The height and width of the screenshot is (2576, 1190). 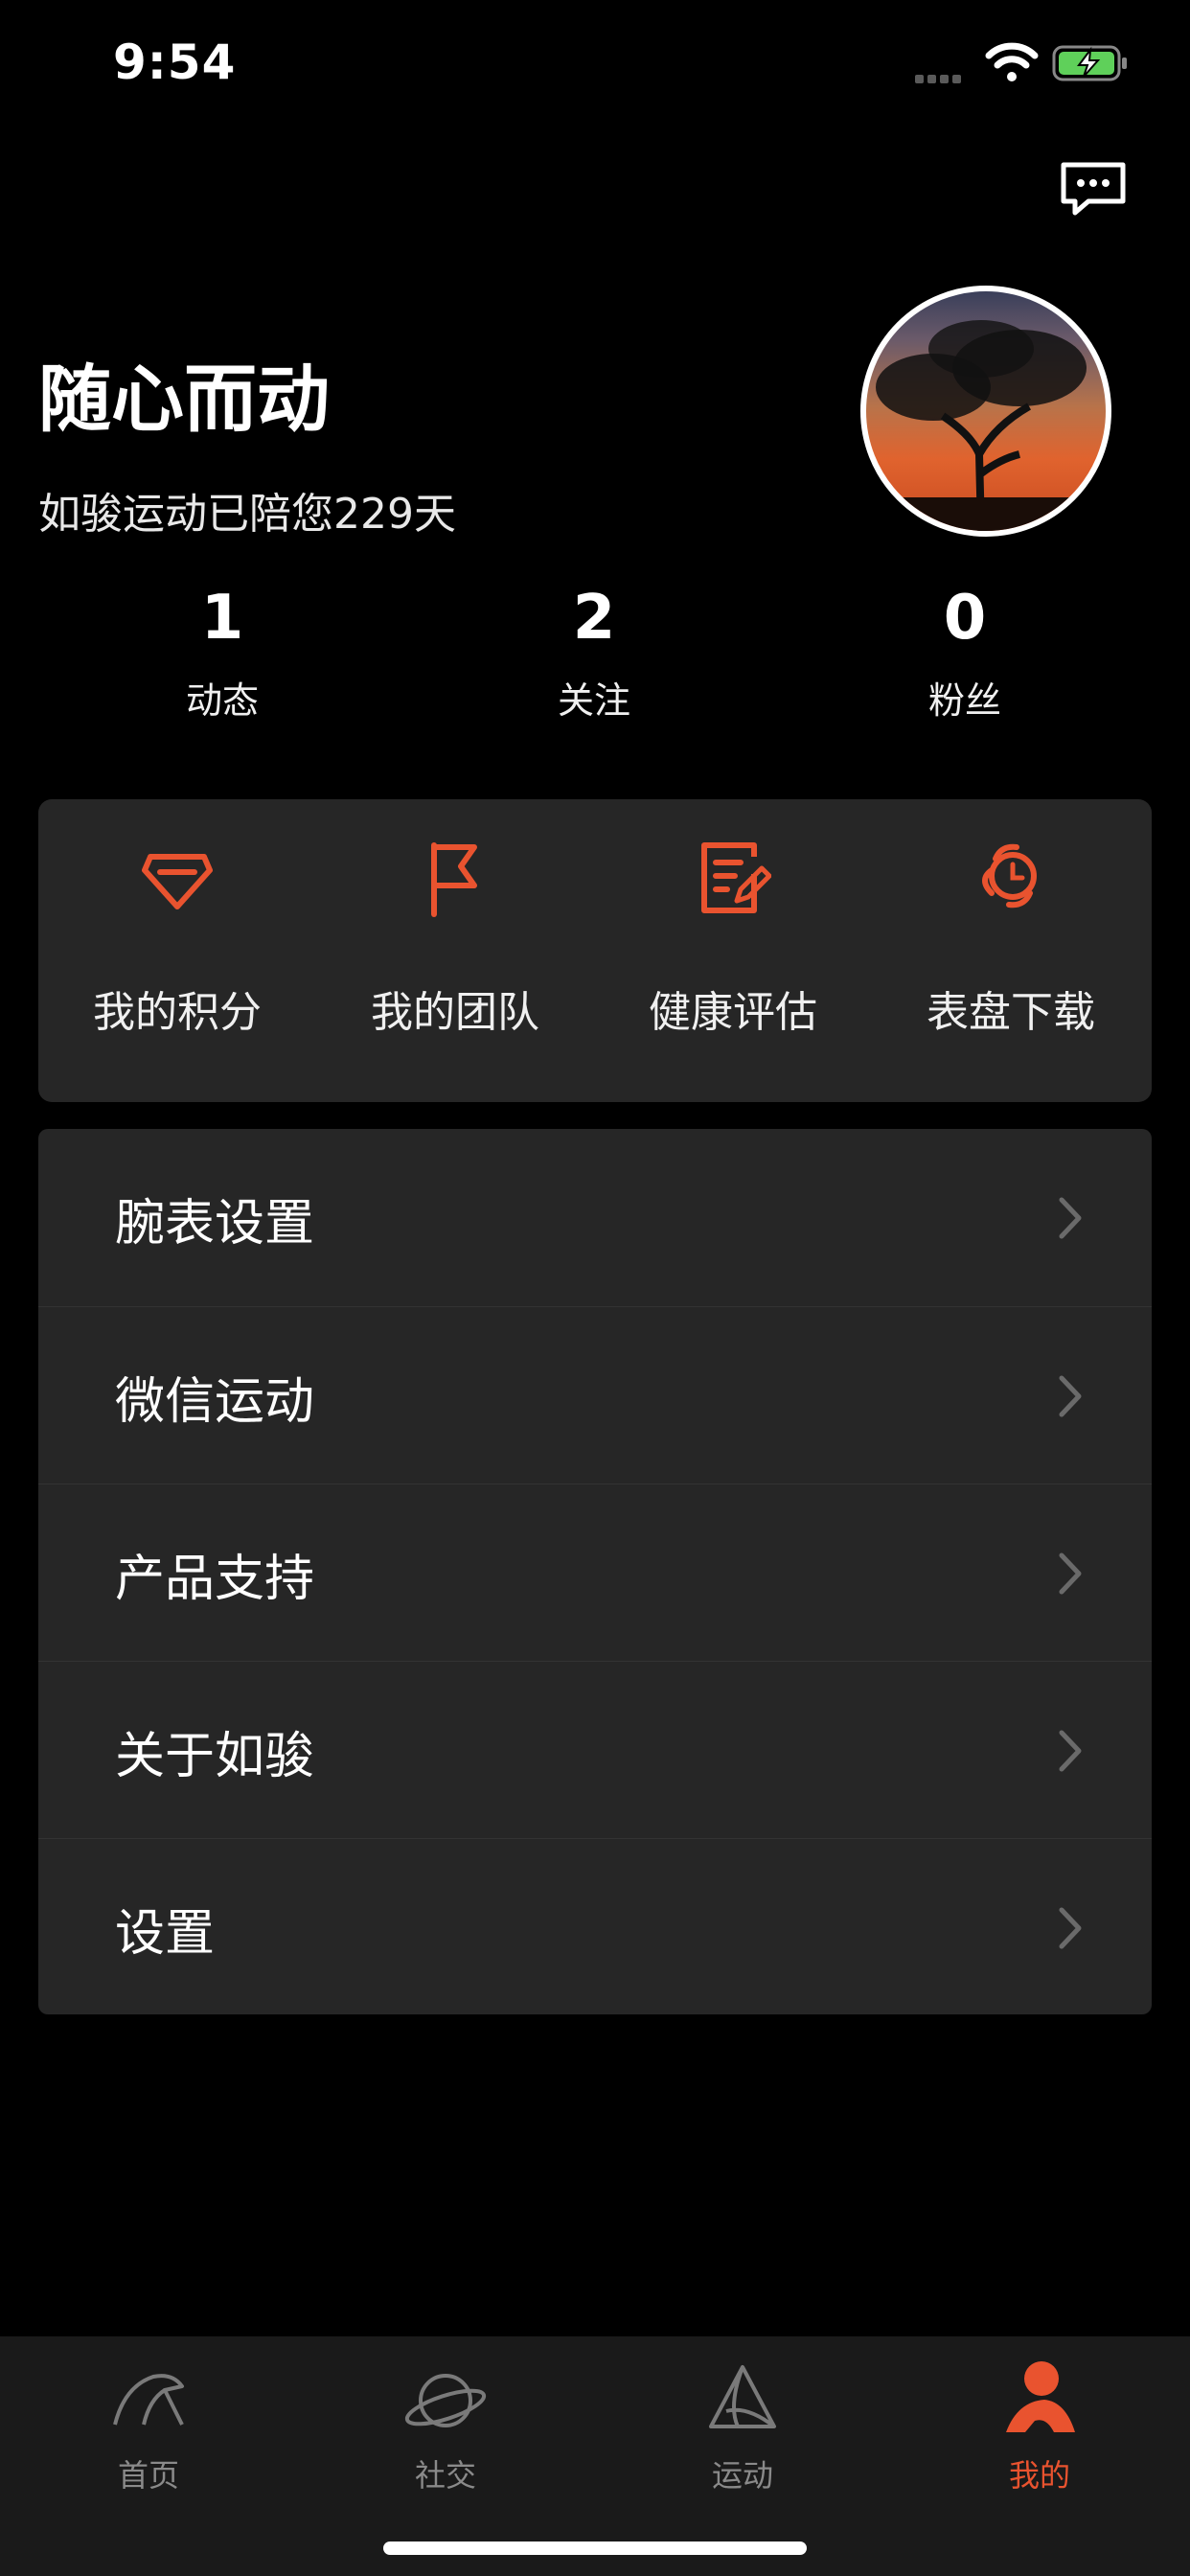 I want to click on menu-item-settings: 设置, so click(x=595, y=1926).